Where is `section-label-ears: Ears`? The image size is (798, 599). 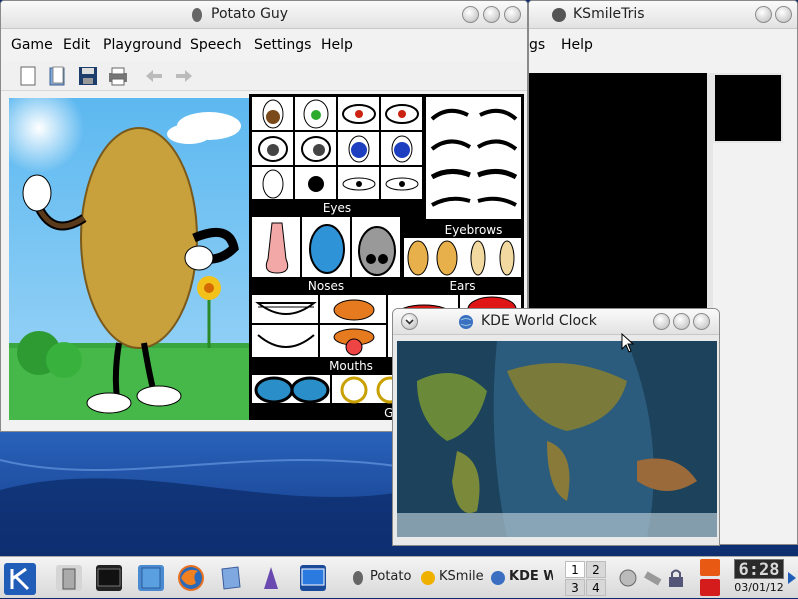
section-label-ears: Ears is located at coordinates (462, 286).